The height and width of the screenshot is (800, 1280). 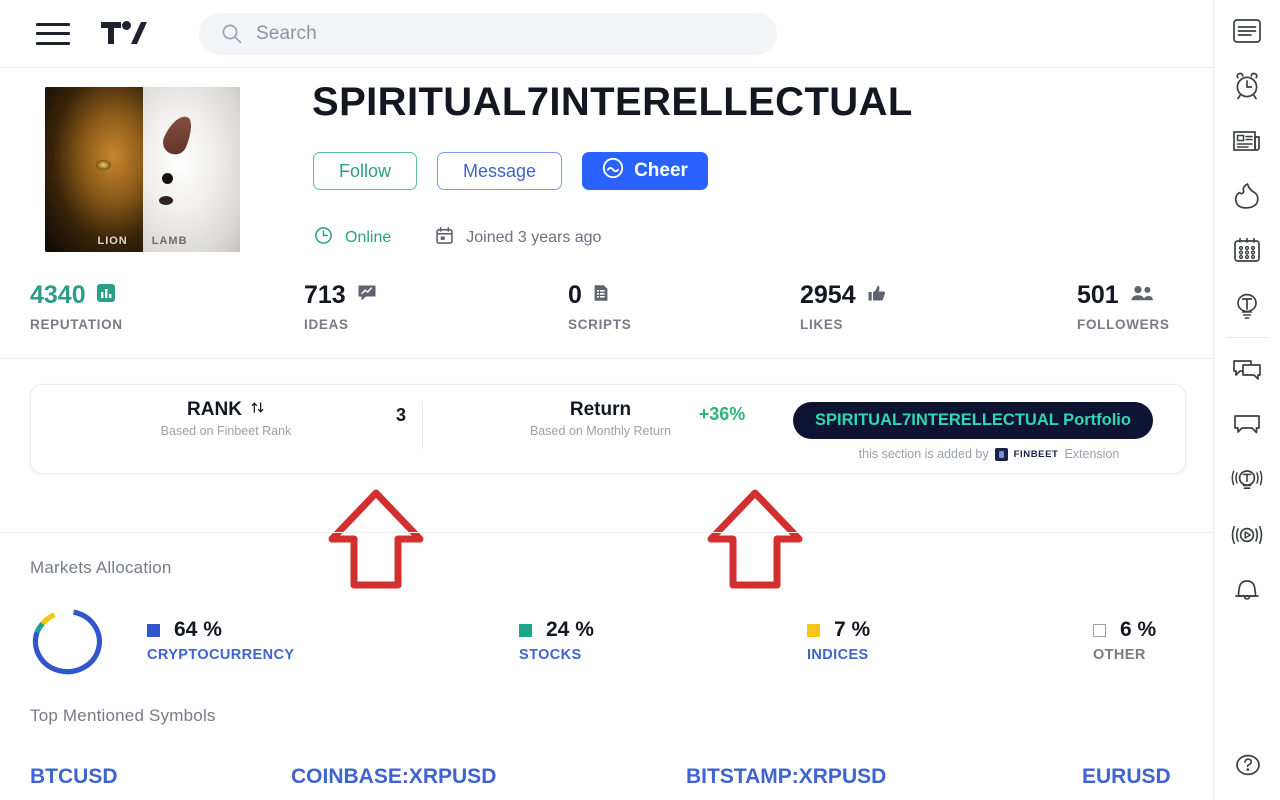 What do you see at coordinates (786, 777) in the screenshot?
I see `symbol-name: BITSTAMP:XRPUSD` at bounding box center [786, 777].